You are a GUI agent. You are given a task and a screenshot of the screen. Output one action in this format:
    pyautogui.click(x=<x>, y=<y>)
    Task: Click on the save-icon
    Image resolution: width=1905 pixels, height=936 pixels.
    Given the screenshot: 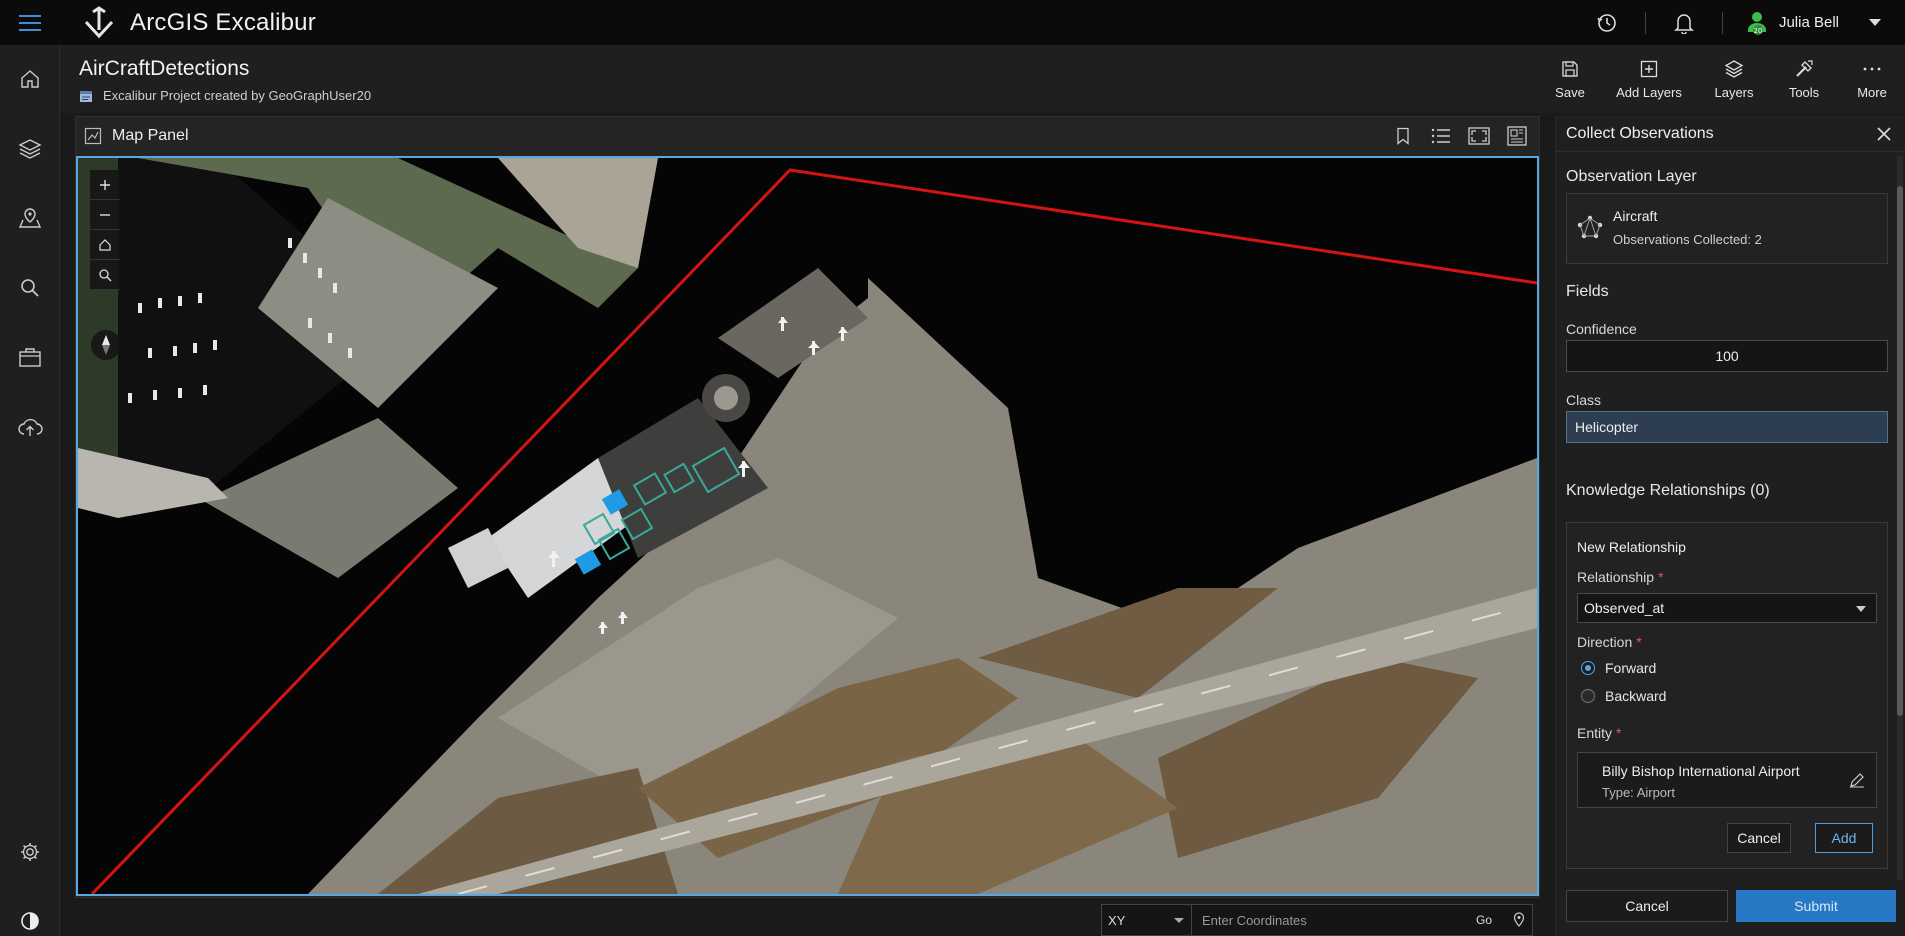 What is the action you would take?
    pyautogui.click(x=1570, y=69)
    